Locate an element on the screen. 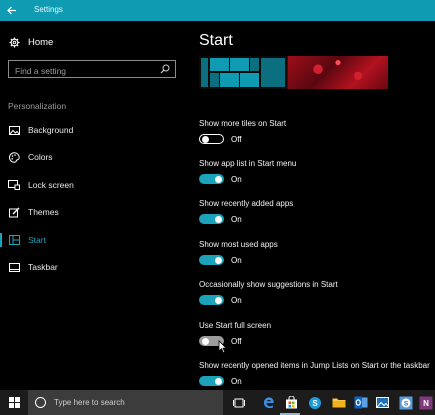 The width and height of the screenshot is (435, 415). toggle-jump-lists is located at coordinates (211, 381).